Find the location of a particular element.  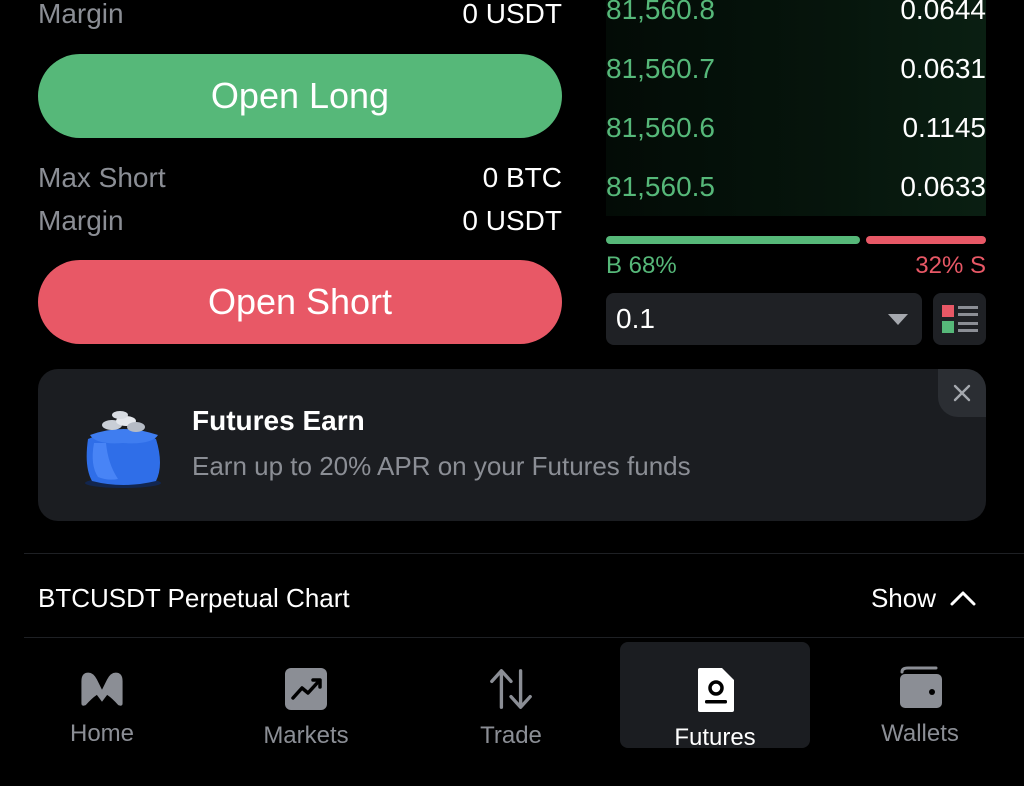

orderbook-layout-button is located at coordinates (959, 319).